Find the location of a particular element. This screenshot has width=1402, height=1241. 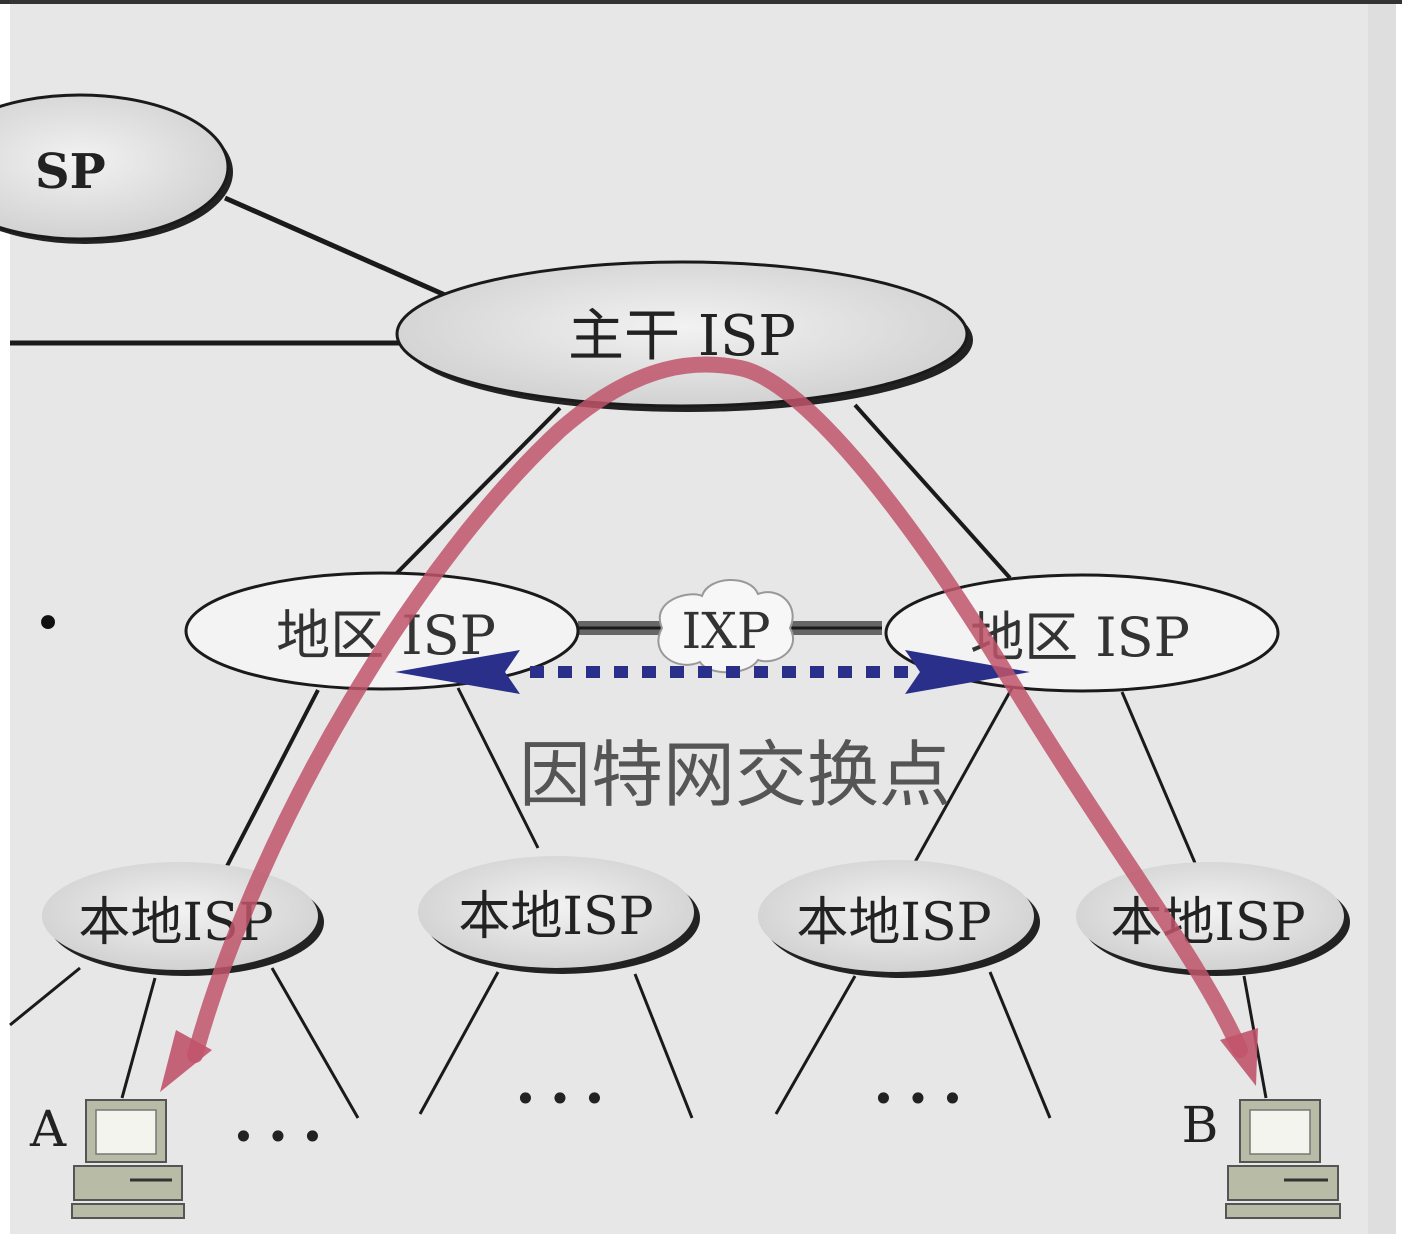

local-isp-3-label: 本地ISP is located at coordinates (893, 923).